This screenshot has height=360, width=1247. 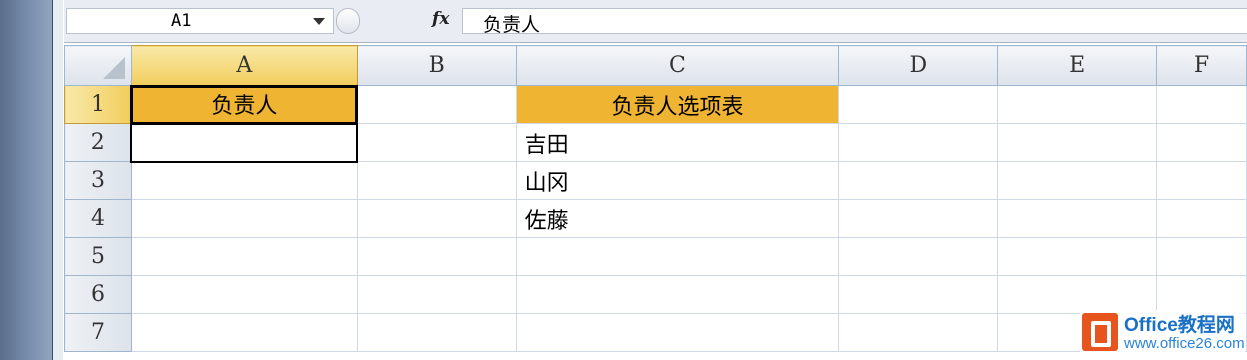 I want to click on row-header-5: 5, so click(x=98, y=256).